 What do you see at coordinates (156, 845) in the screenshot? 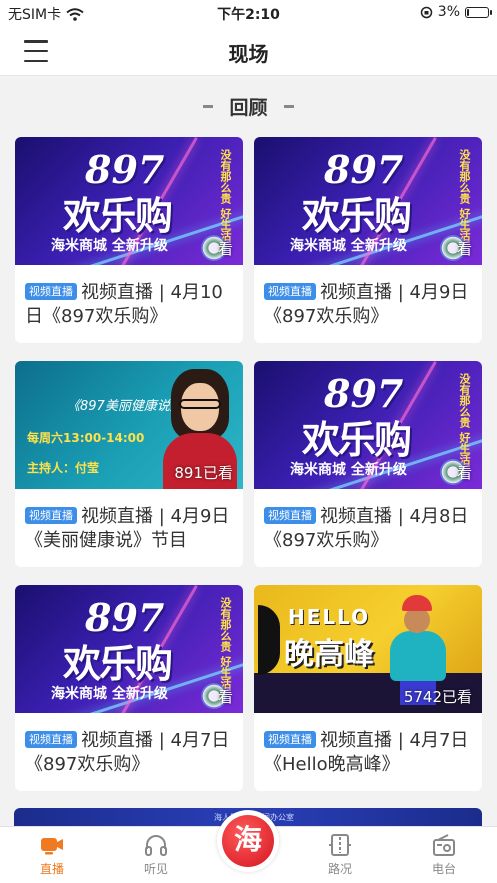
I see `headphones-icon` at bounding box center [156, 845].